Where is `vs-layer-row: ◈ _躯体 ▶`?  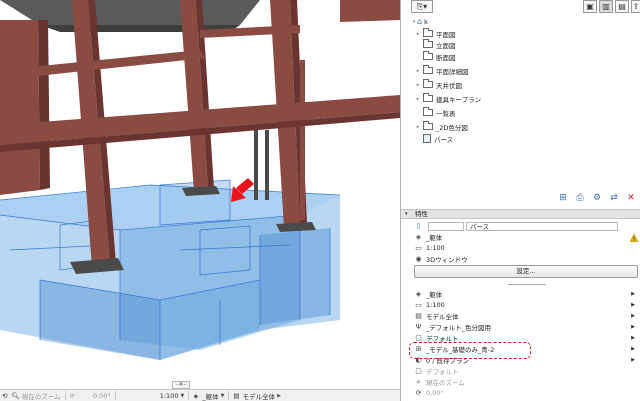 vs-layer-row: ◈ _躯体 ▶ is located at coordinates (525, 294).